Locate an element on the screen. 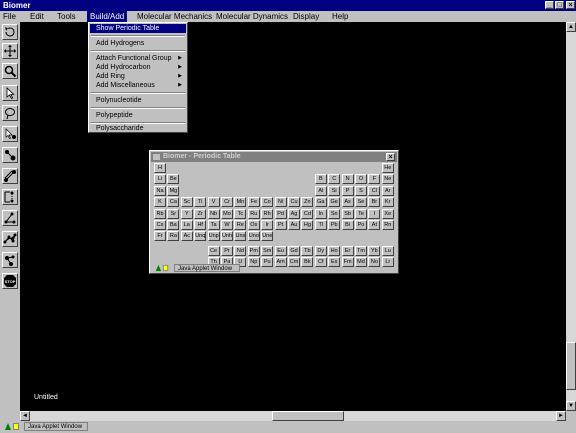 The height and width of the screenshot is (433, 576). element-s-button: S is located at coordinates (361, 190).